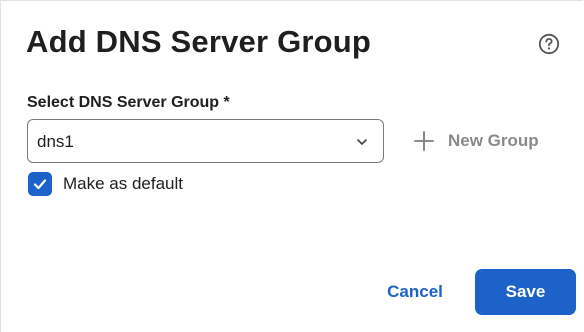  I want to click on select-dns-server-group-label: Select DNS Server Group *, so click(128, 102).